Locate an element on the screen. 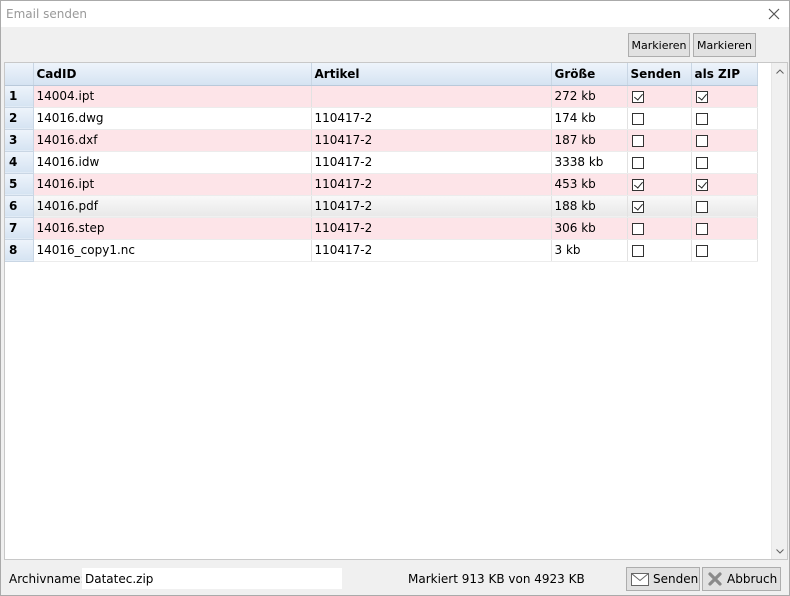 Image resolution: width=790 pixels, height=596 pixels. mark-button-2: Markieren is located at coordinates (724, 45).